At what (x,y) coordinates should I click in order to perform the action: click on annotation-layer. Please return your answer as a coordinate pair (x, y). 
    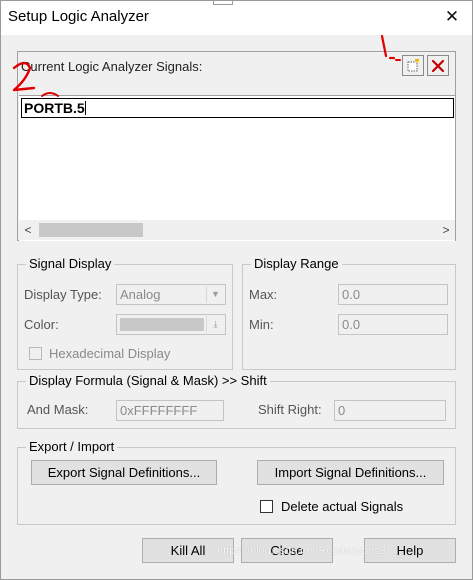
    Looking at the image, I should click on (206, 65).